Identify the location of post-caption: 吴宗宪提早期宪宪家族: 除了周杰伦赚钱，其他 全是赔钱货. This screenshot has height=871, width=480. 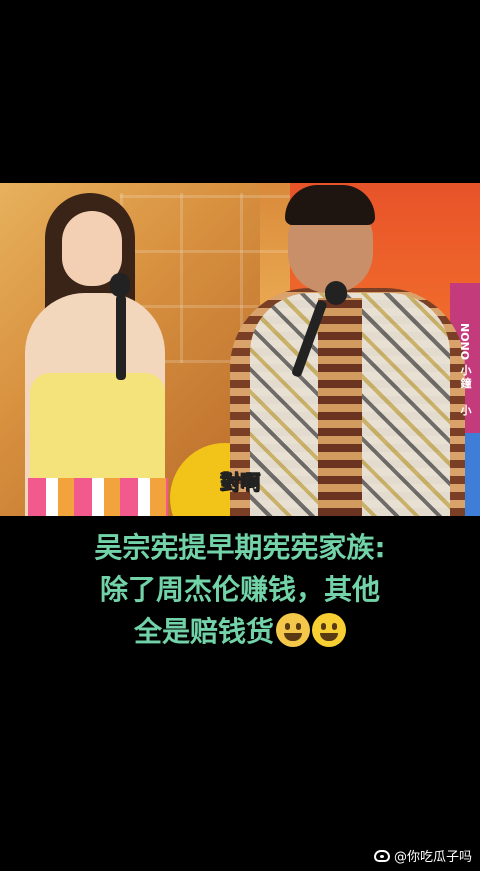
(240, 590).